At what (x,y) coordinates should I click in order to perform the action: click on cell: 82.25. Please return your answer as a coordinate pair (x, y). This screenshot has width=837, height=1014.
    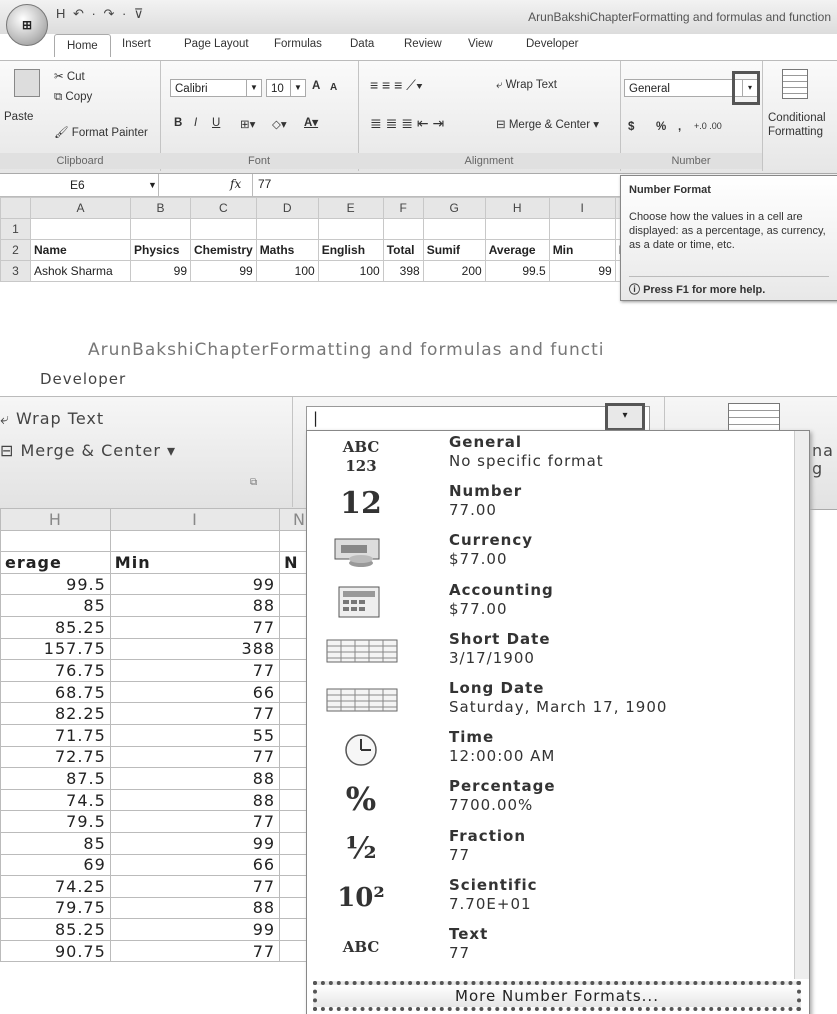
    Looking at the image, I should click on (55, 713).